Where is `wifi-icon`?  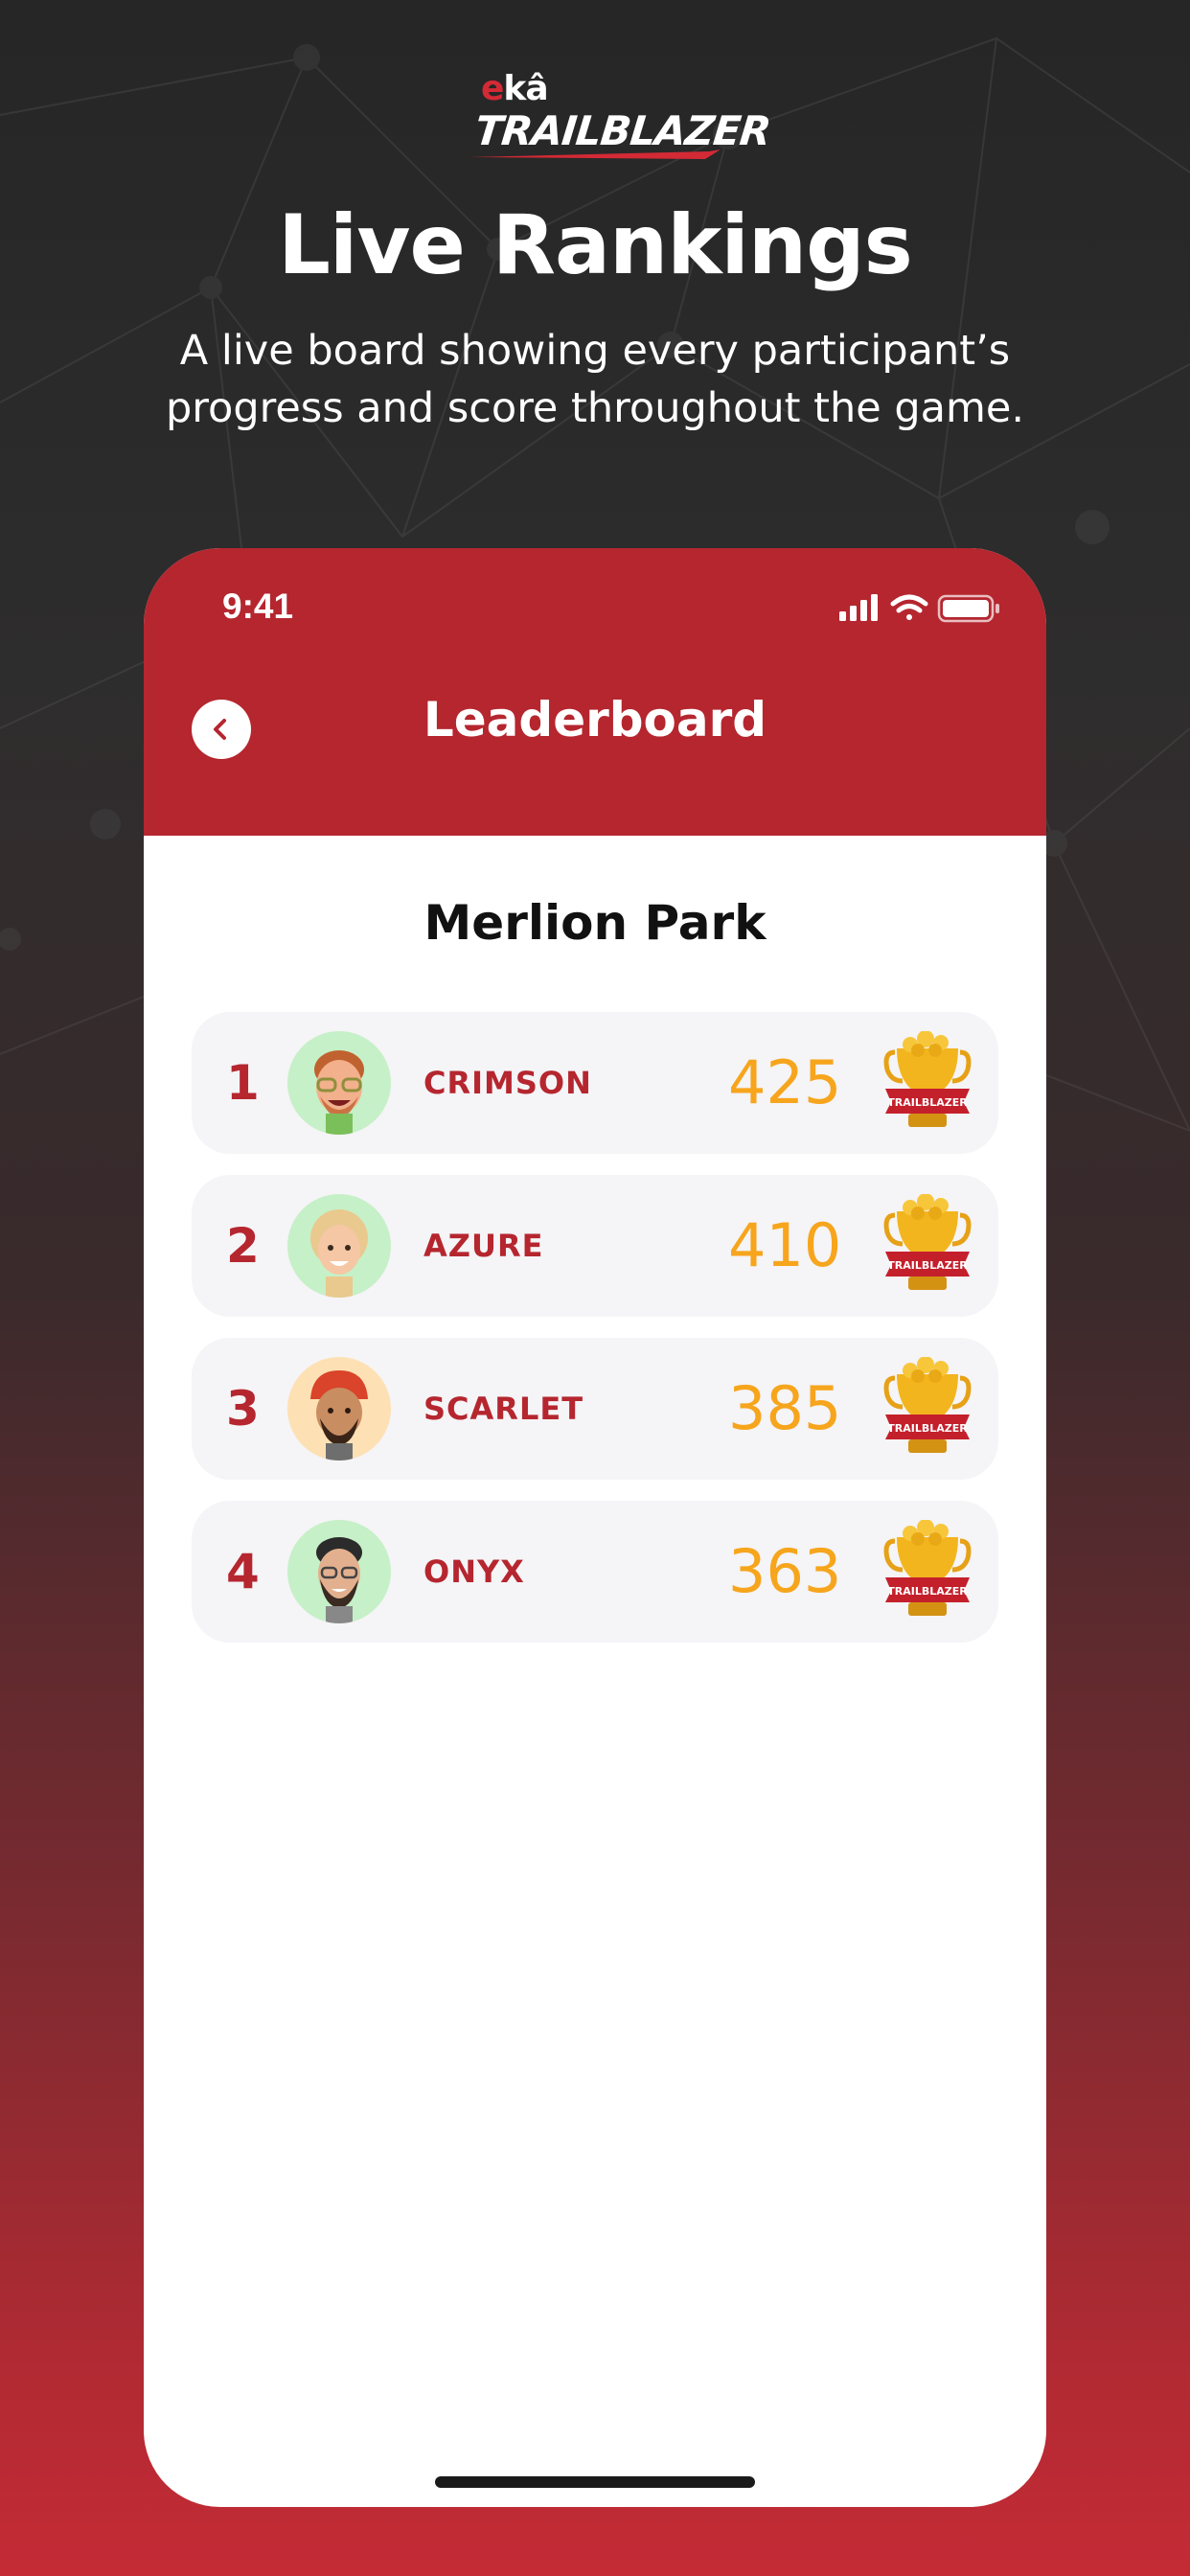
wifi-icon is located at coordinates (909, 607).